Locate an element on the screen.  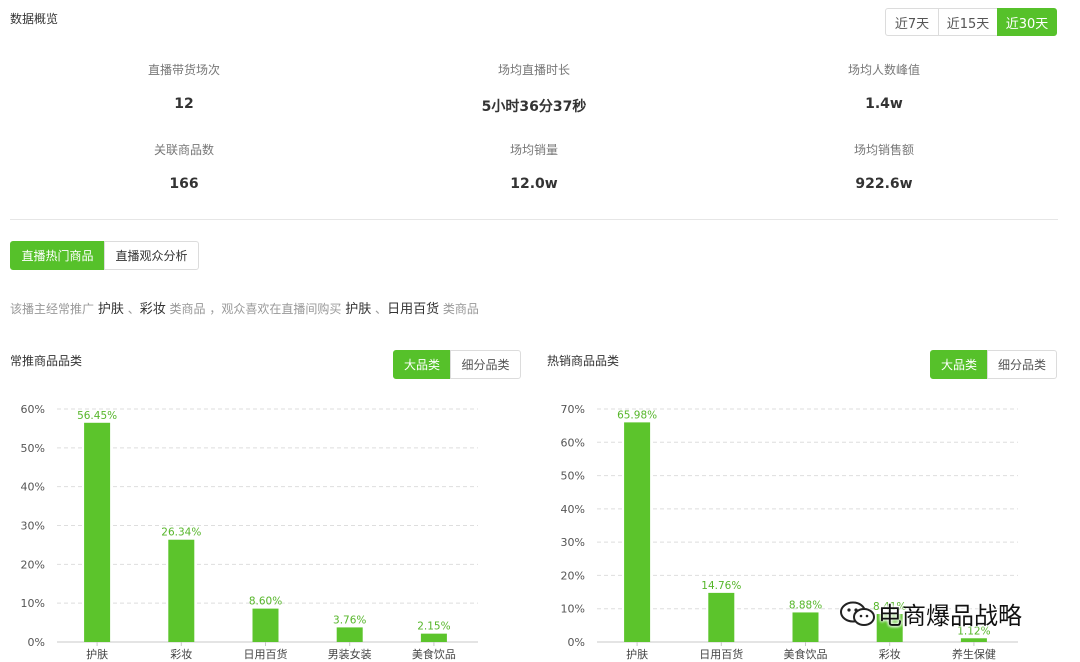
data-label: 8.88% is located at coordinates (805, 605).